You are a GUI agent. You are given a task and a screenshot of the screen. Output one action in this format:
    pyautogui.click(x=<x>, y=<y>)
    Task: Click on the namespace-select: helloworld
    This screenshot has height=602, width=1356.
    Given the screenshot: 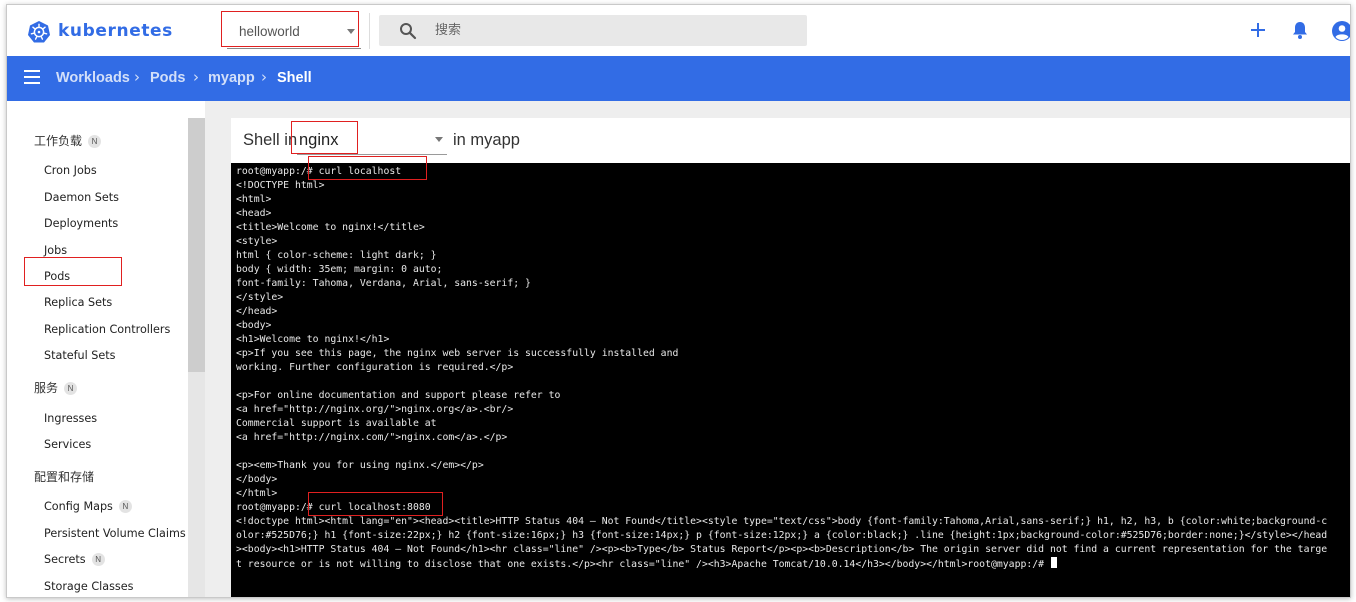 What is the action you would take?
    pyautogui.click(x=294, y=31)
    